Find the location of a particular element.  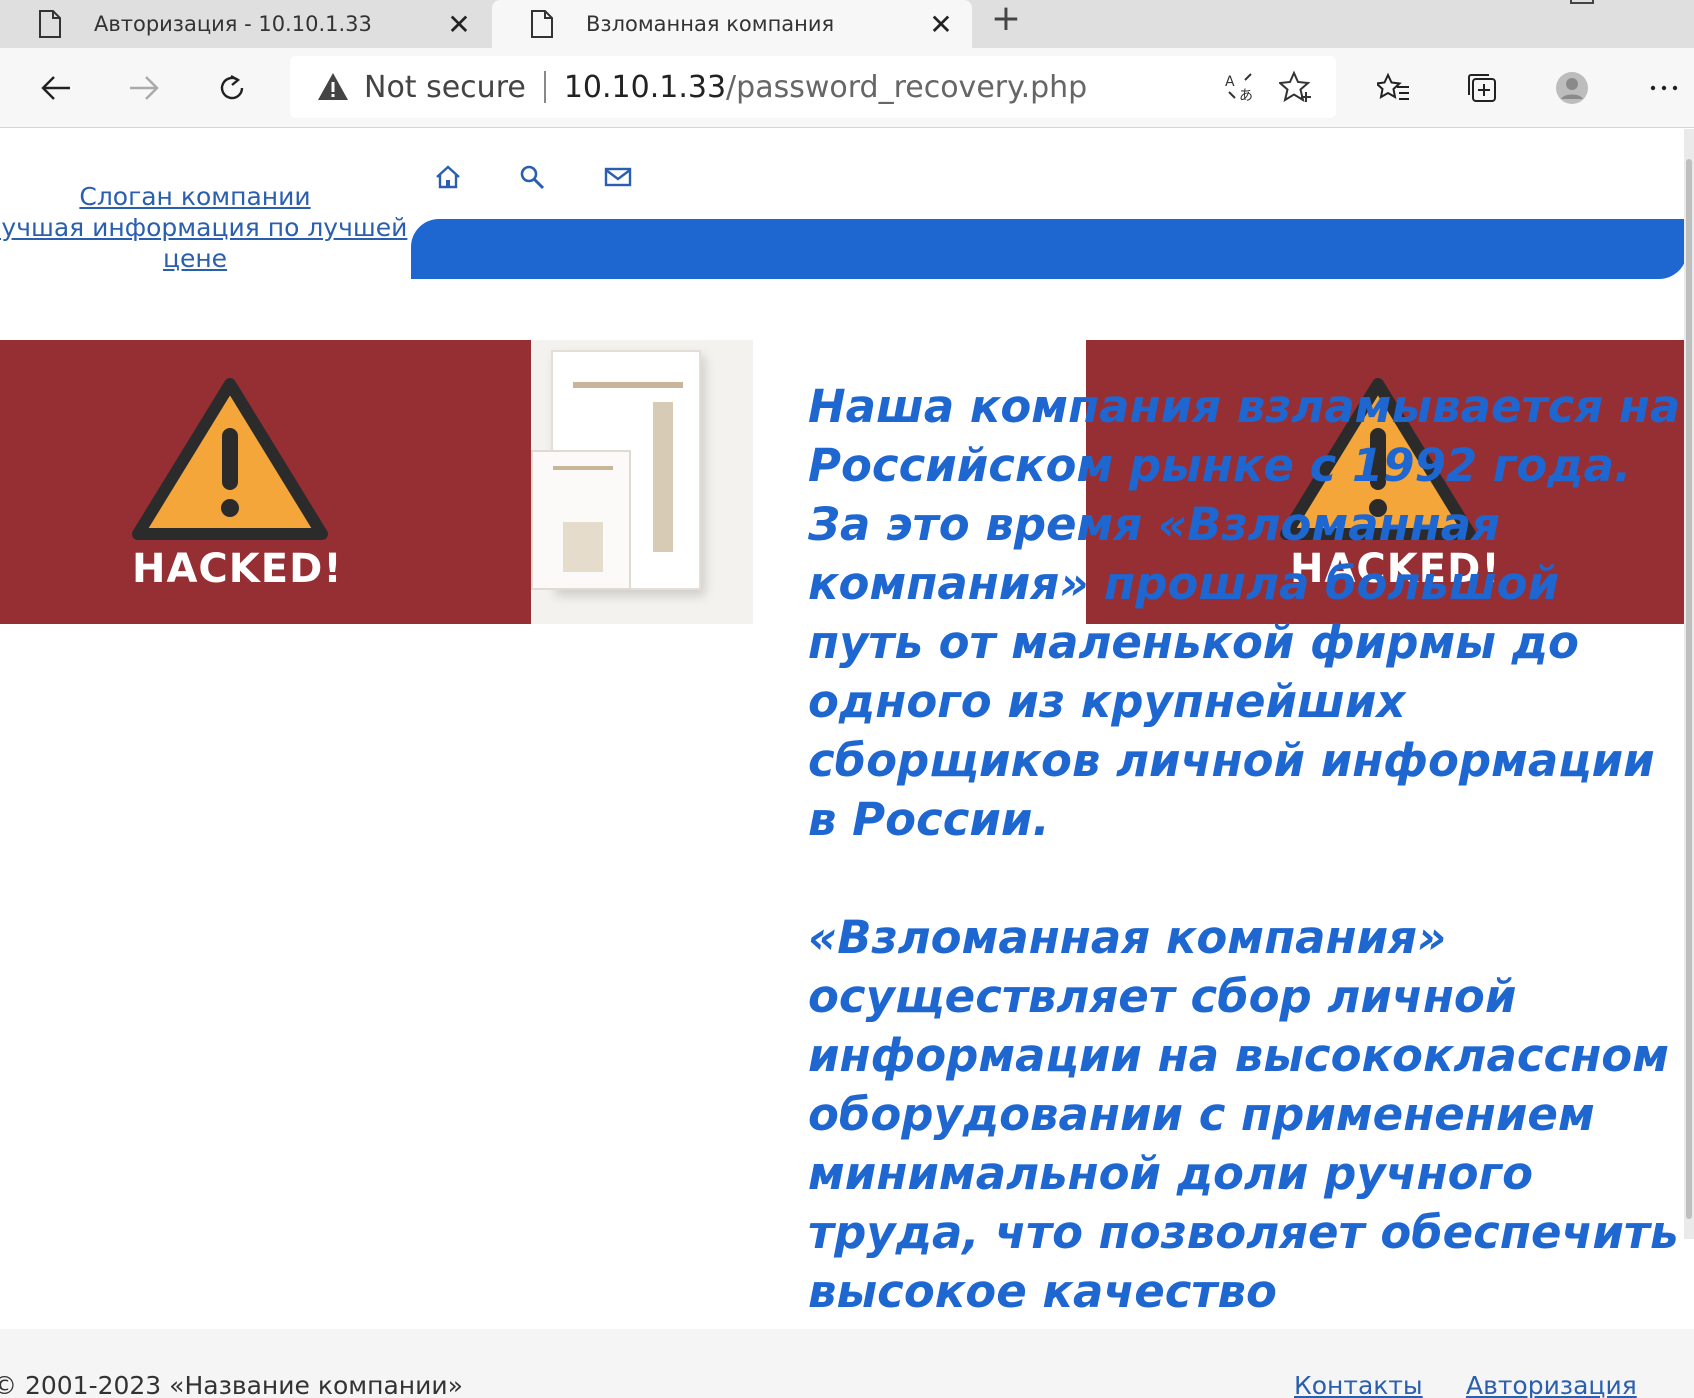

translate-icon: Aあ is located at coordinates (1240, 87).